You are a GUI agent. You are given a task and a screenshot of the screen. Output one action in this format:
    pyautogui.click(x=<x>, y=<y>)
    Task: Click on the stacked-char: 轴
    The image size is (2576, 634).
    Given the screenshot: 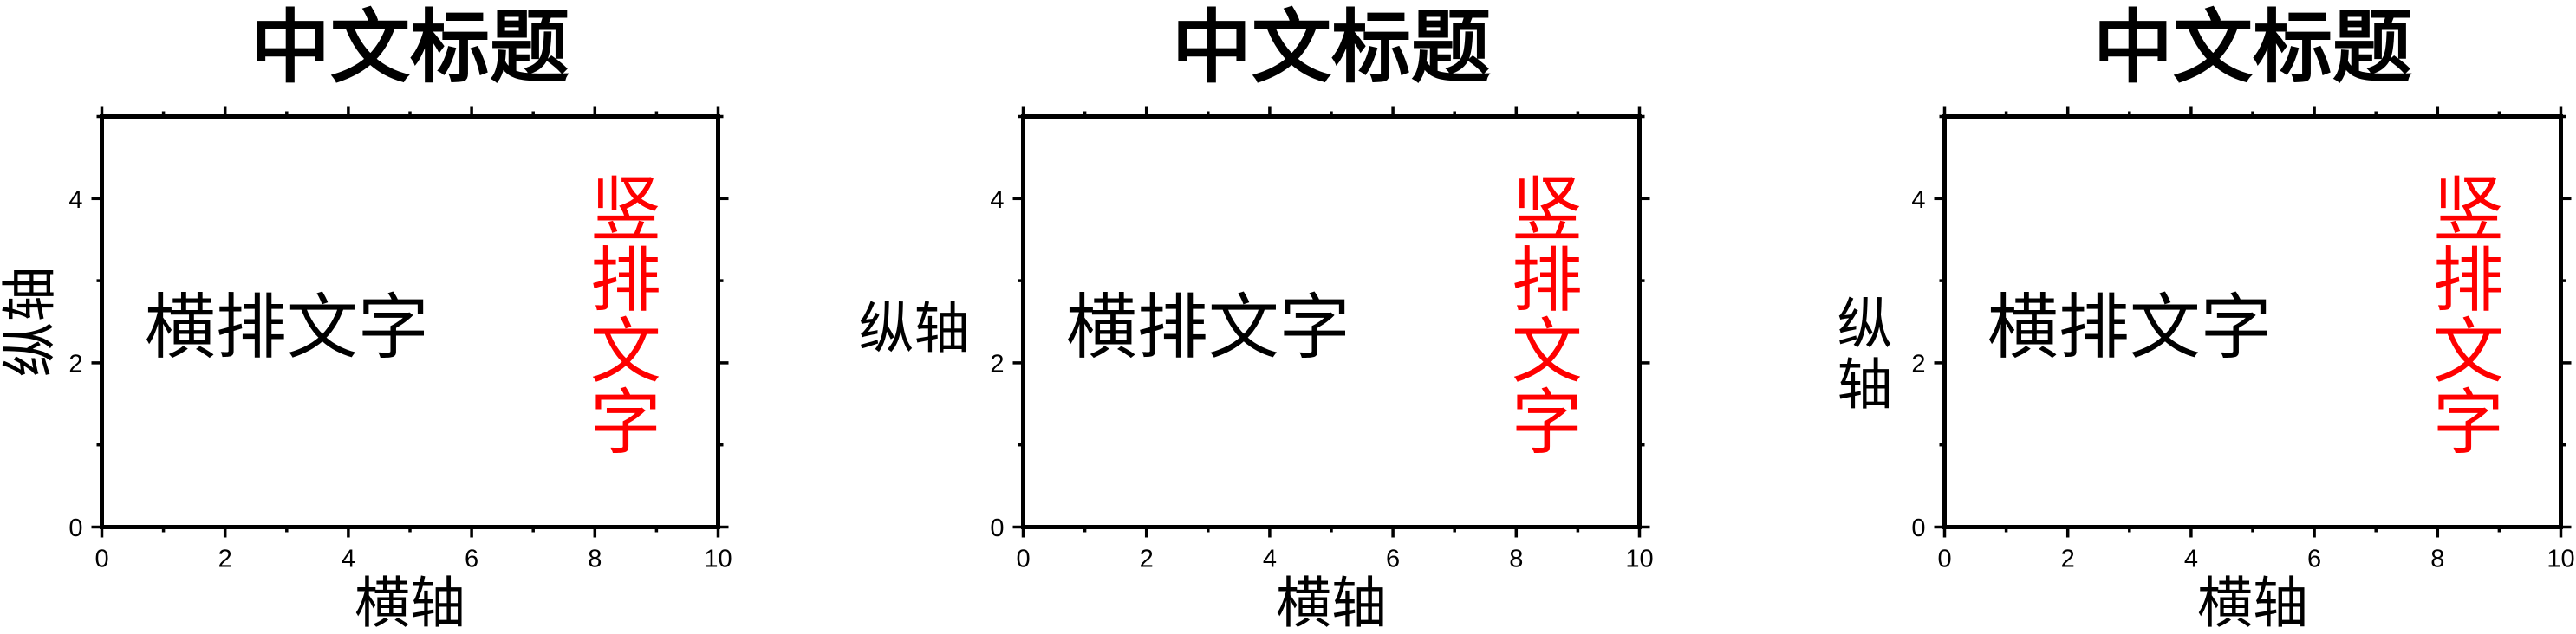 What is the action you would take?
    pyautogui.click(x=1865, y=386)
    